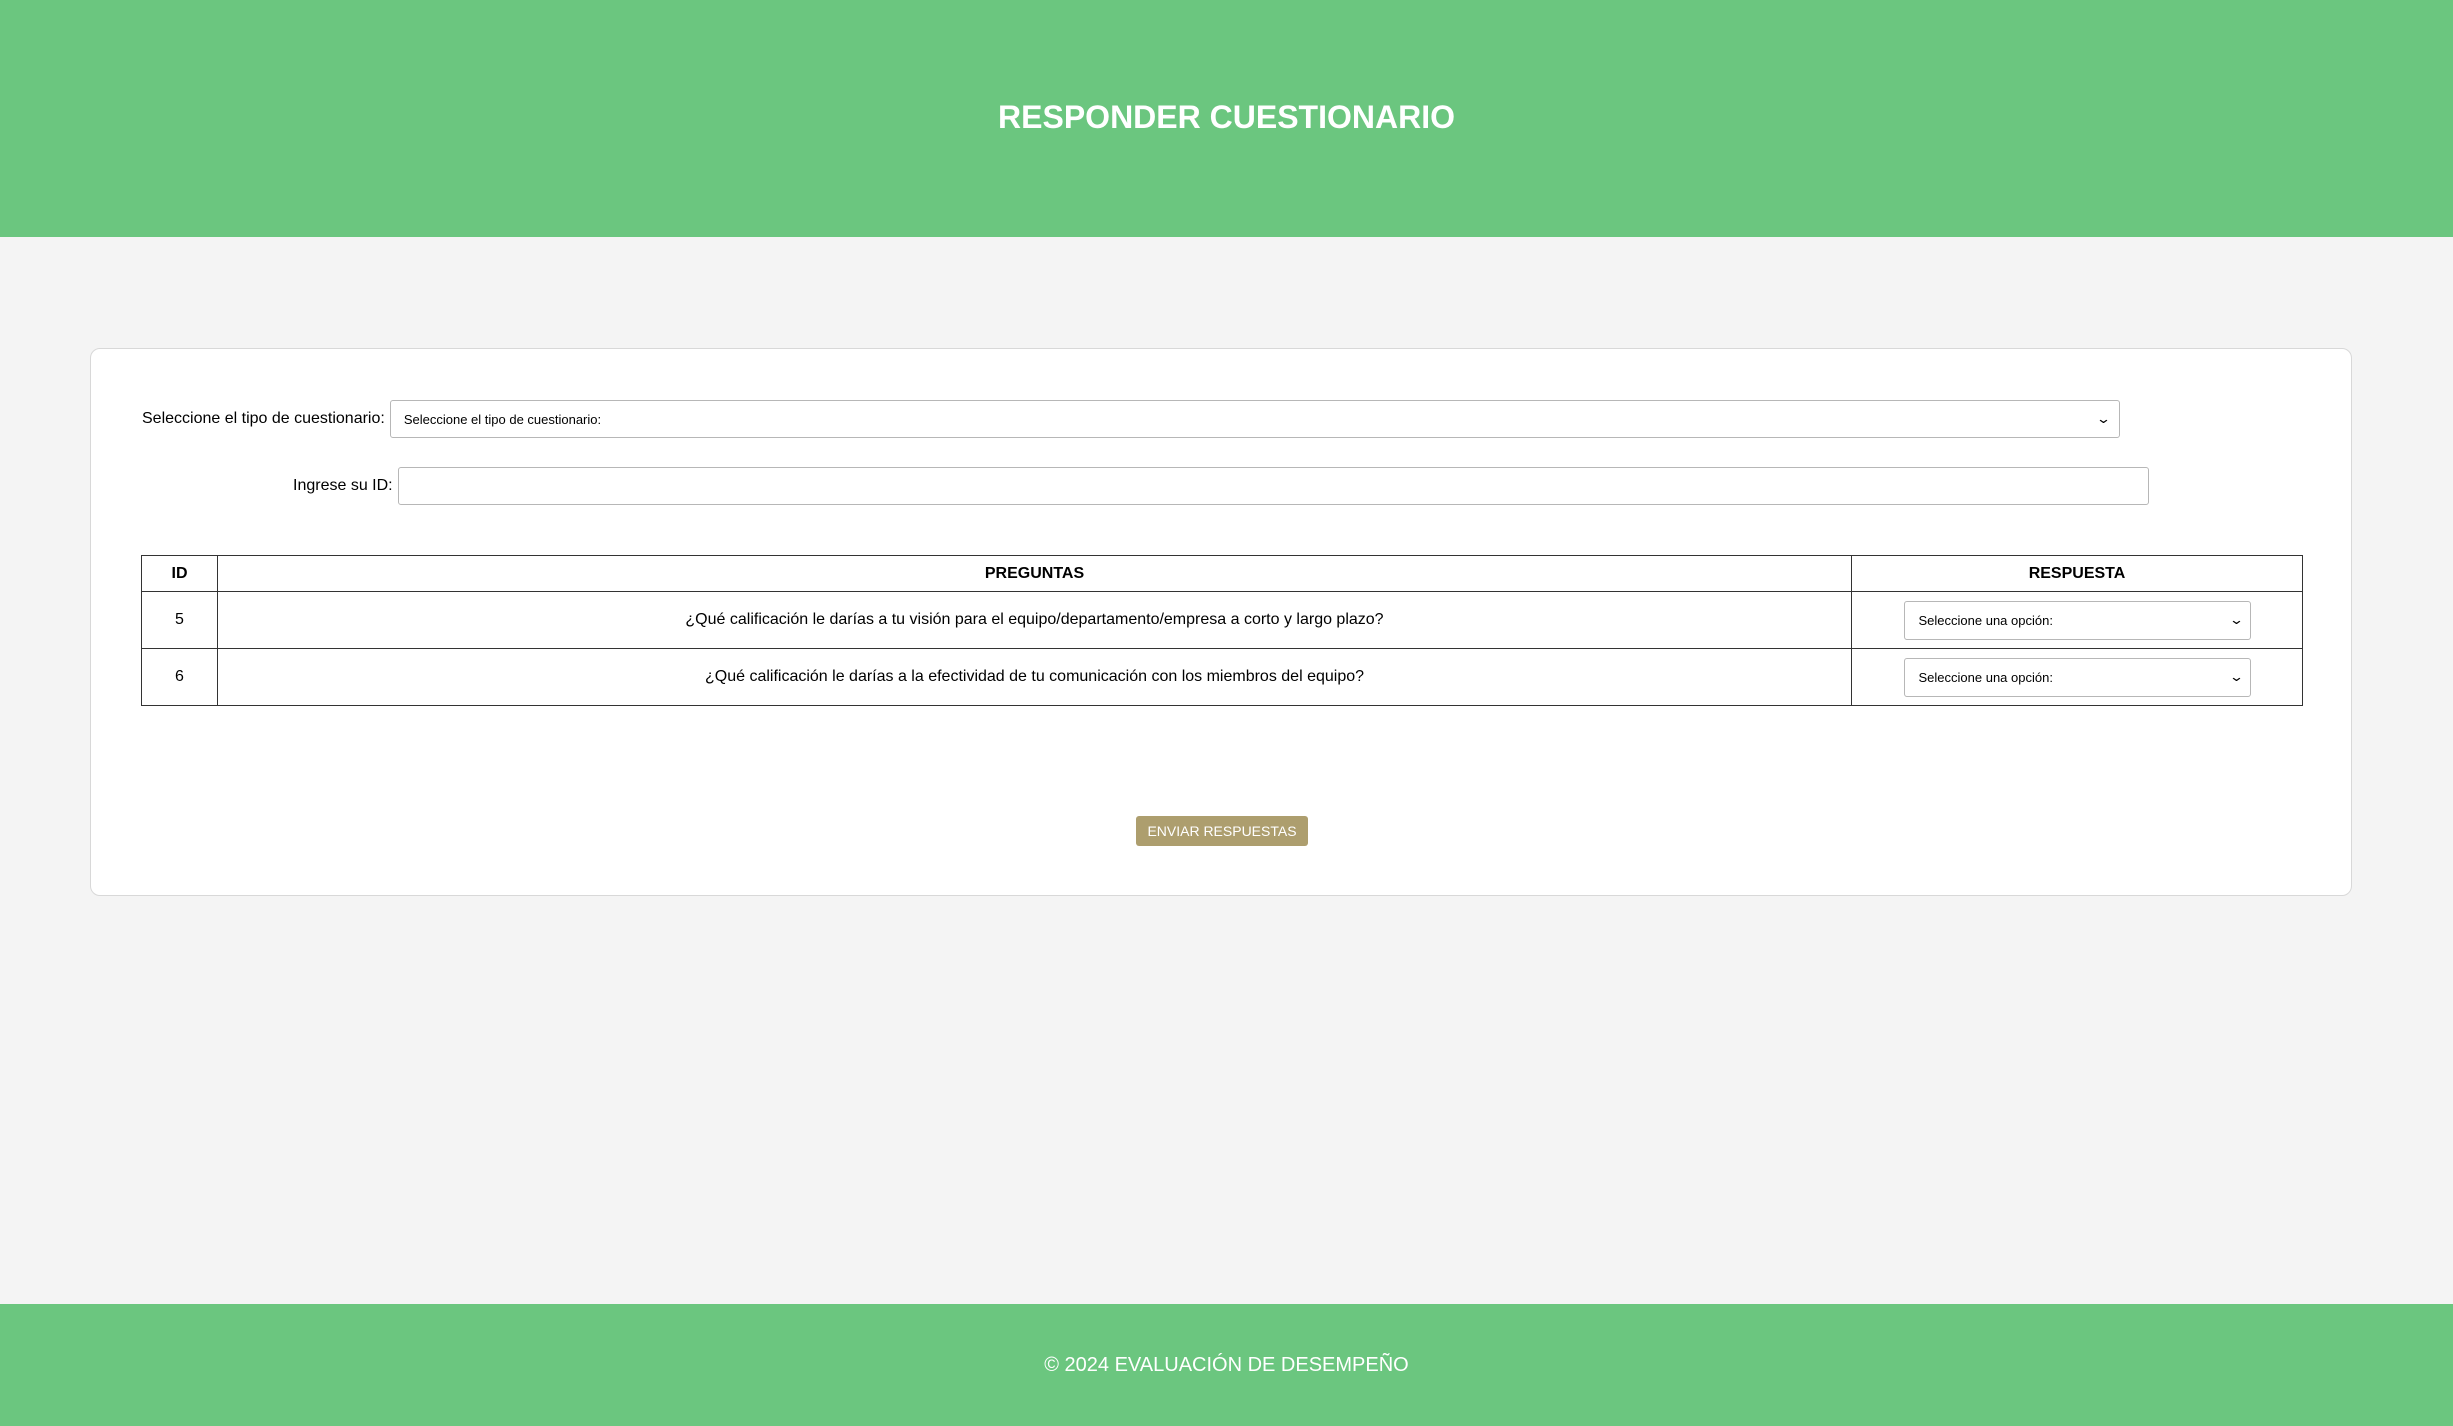  I want to click on questionnaire-type-label: Seleccione el tipo de cuestionario:, so click(263, 418).